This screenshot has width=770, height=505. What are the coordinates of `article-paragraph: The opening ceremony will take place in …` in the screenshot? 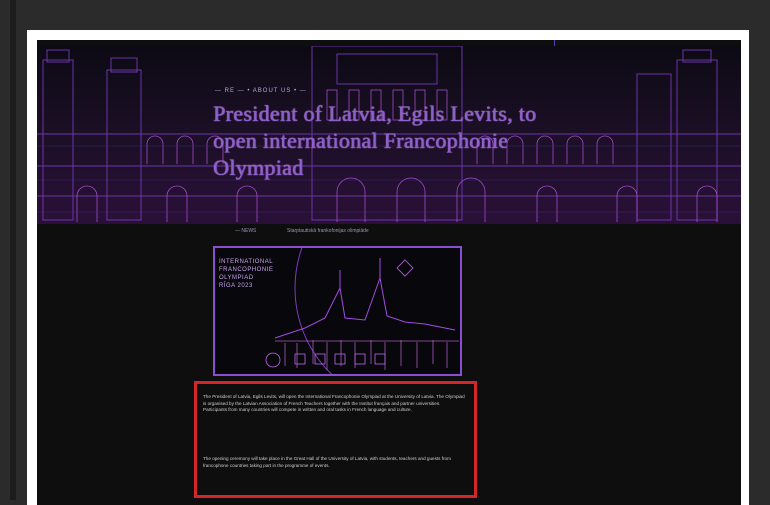 It's located at (327, 462).